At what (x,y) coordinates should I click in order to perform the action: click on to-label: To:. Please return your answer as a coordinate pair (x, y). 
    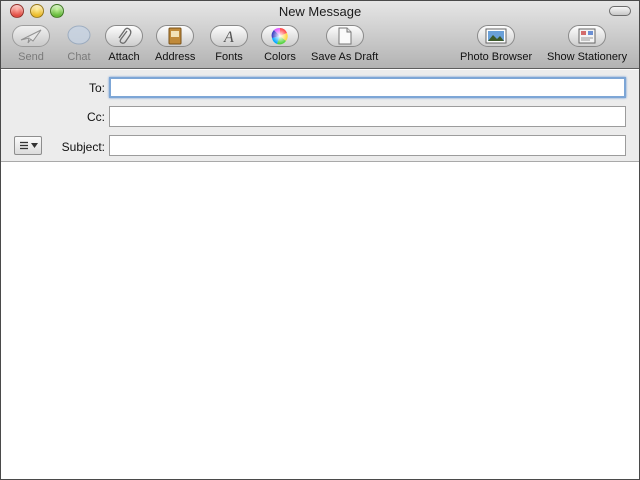
    Looking at the image, I should click on (96, 88).